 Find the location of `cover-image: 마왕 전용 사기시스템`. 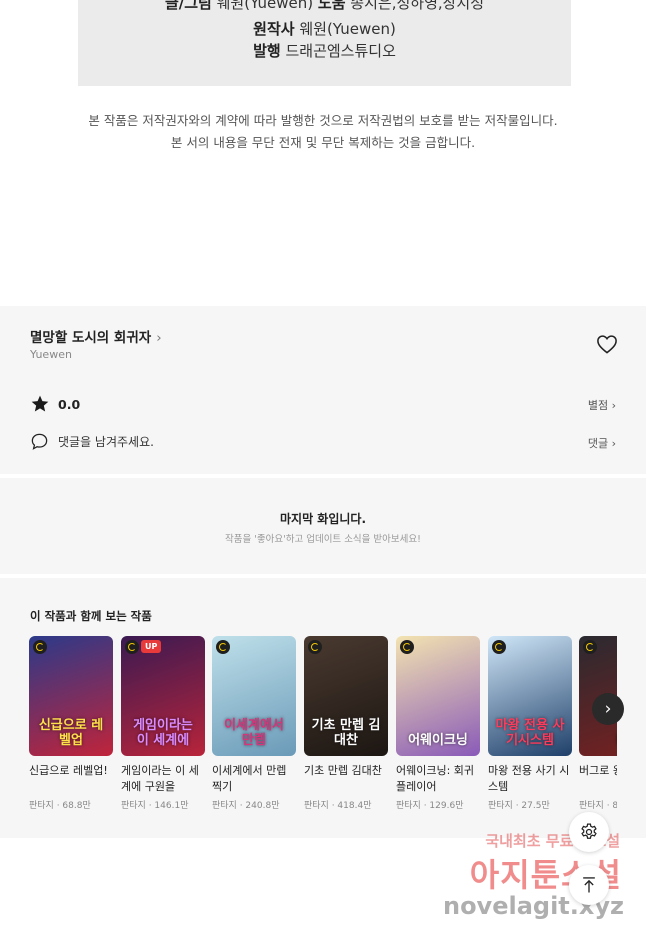

cover-image: 마왕 전용 사기시스템 is located at coordinates (530, 696).